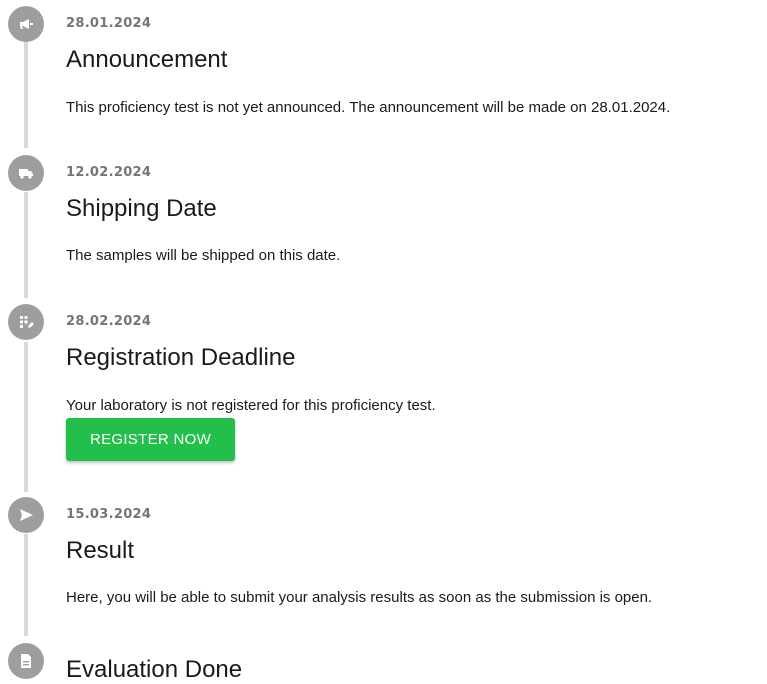 This screenshot has height=684, width=767. What do you see at coordinates (181, 357) in the screenshot?
I see `step-title: Registration Deadline` at bounding box center [181, 357].